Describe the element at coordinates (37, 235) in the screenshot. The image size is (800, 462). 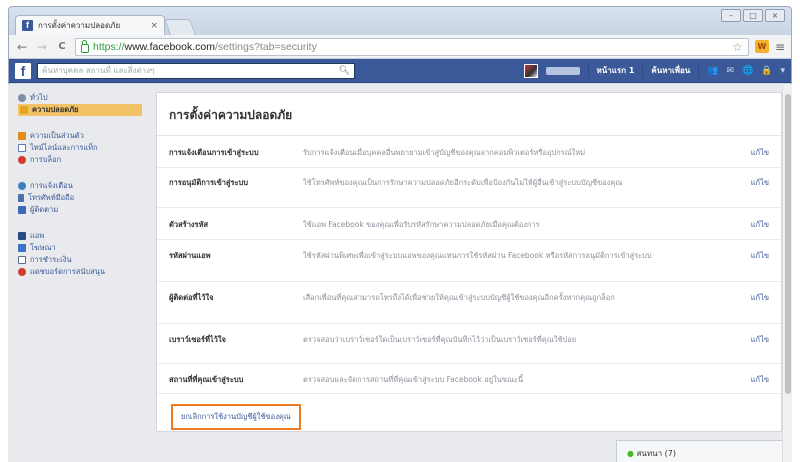
I see `sidebar-item-label: แอพ` at that location.